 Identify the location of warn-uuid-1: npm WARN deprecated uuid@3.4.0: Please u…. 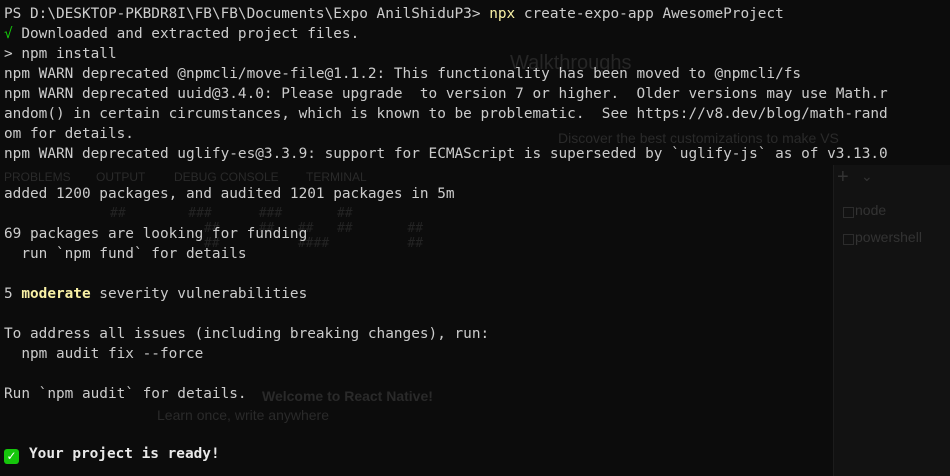
(446, 94).